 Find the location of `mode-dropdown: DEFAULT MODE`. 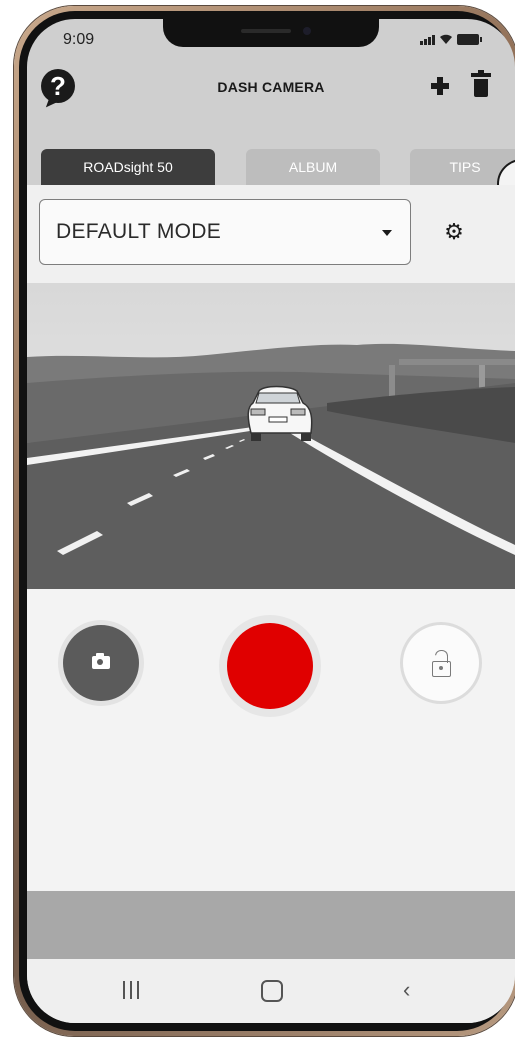

mode-dropdown: DEFAULT MODE is located at coordinates (225, 232).